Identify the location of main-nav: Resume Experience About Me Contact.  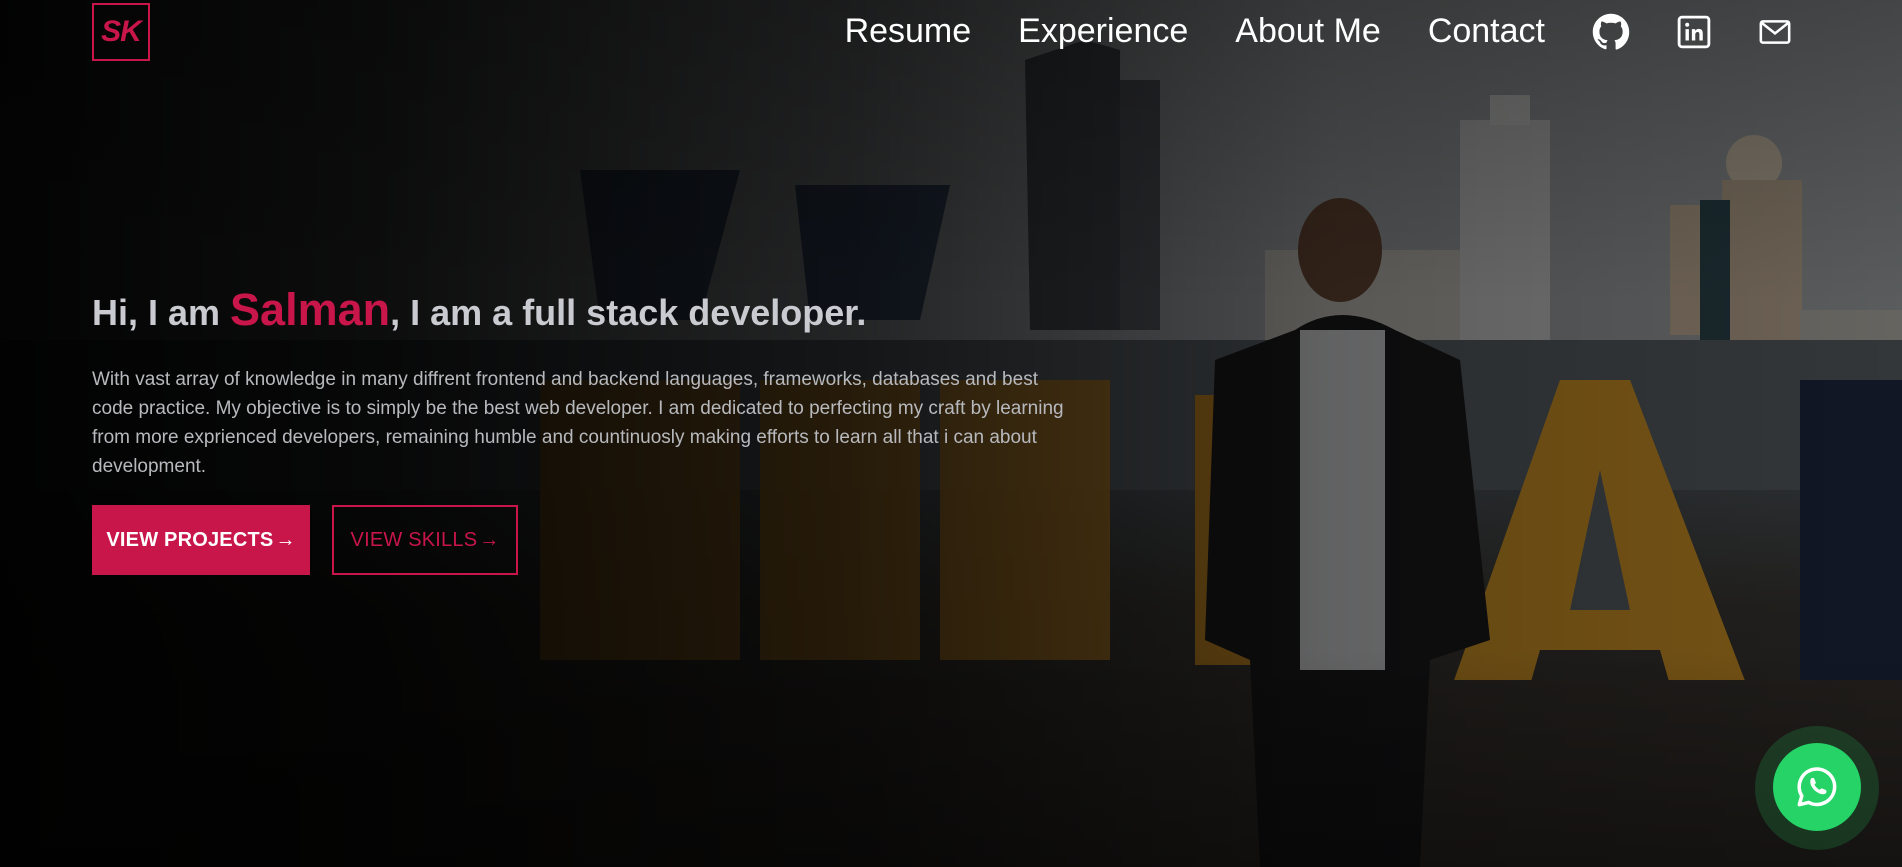
(1318, 31).